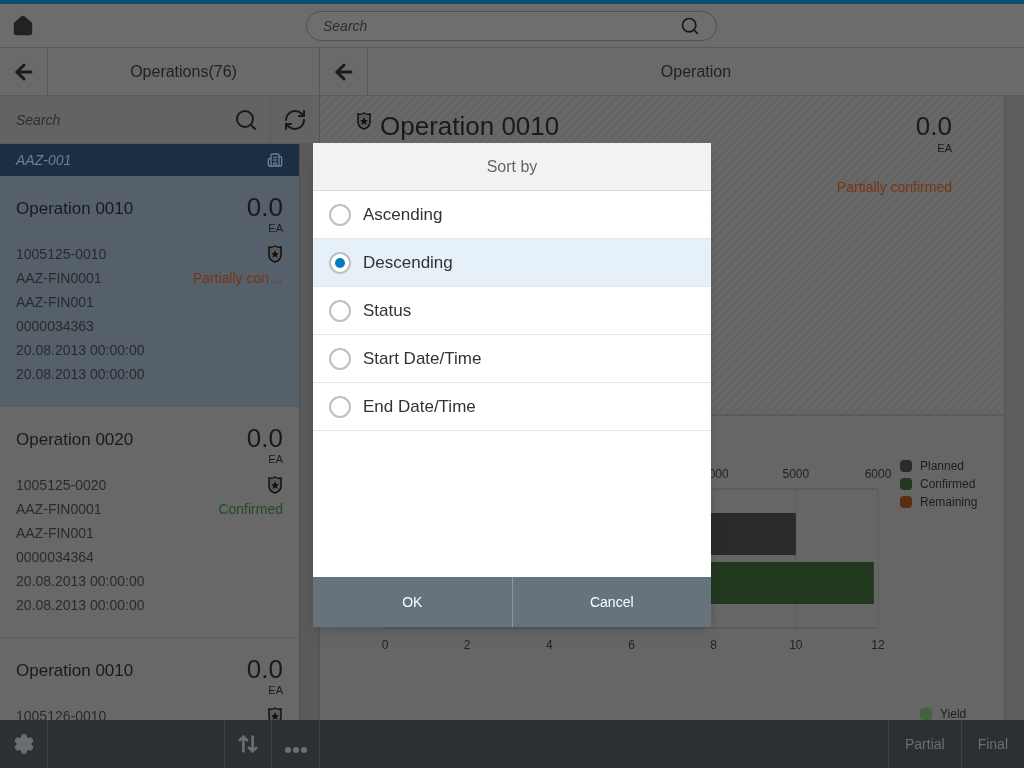  Describe the element at coordinates (512, 166) in the screenshot. I see `dialog-title: Sort by` at that location.